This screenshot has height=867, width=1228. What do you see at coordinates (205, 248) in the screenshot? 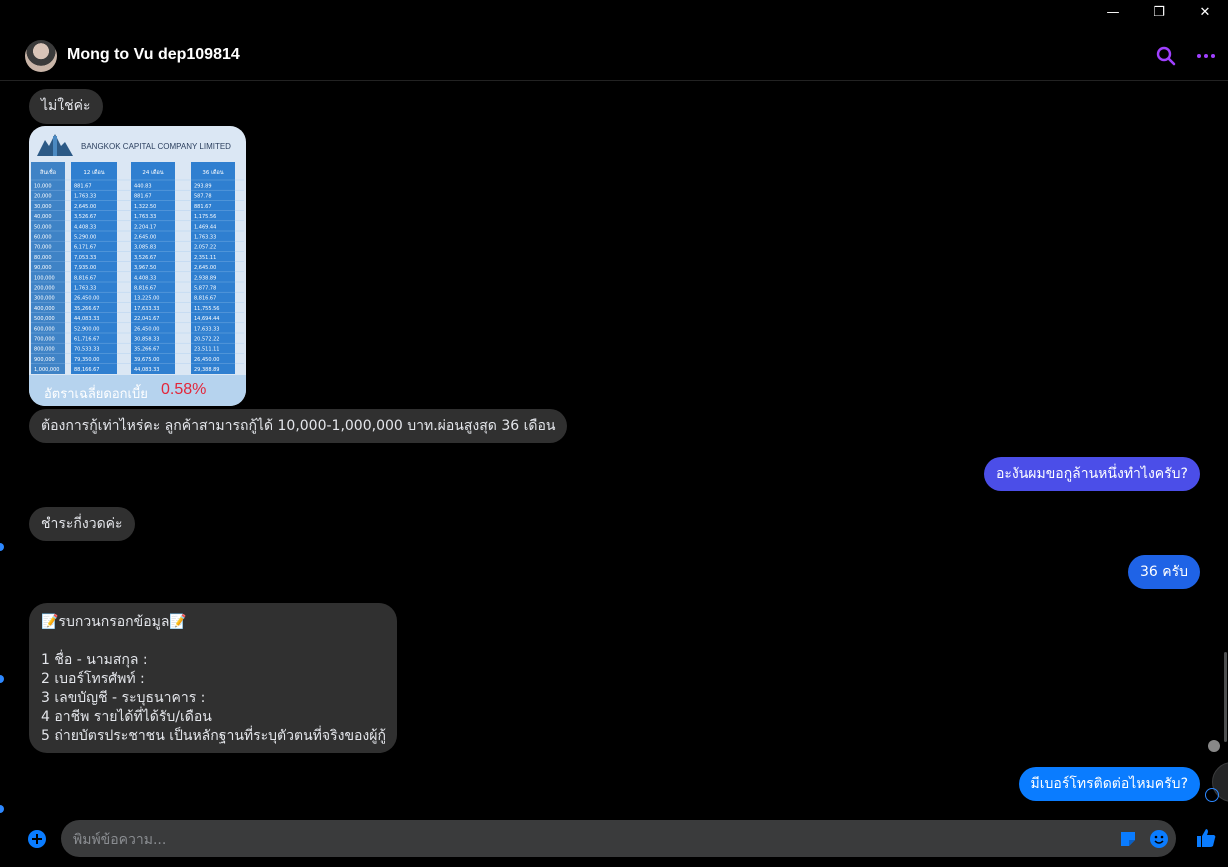
I see `table-cell: 2,057.22` at bounding box center [205, 248].